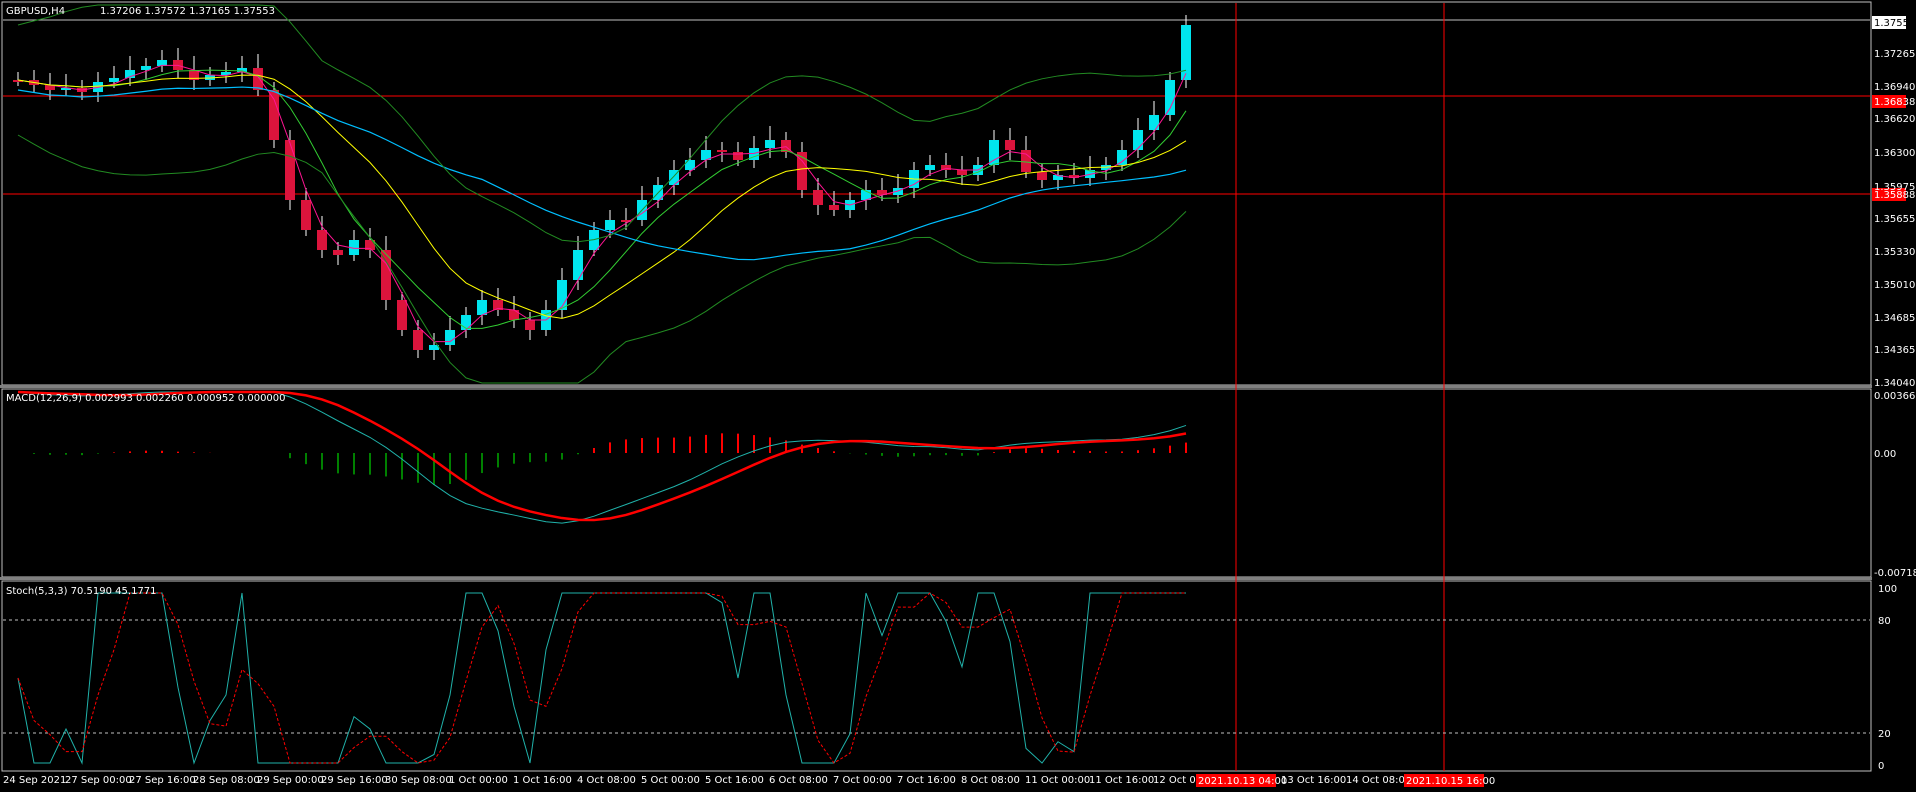  Describe the element at coordinates (1885, 454) in the screenshot. I see `macd-tick: 0.00` at that location.